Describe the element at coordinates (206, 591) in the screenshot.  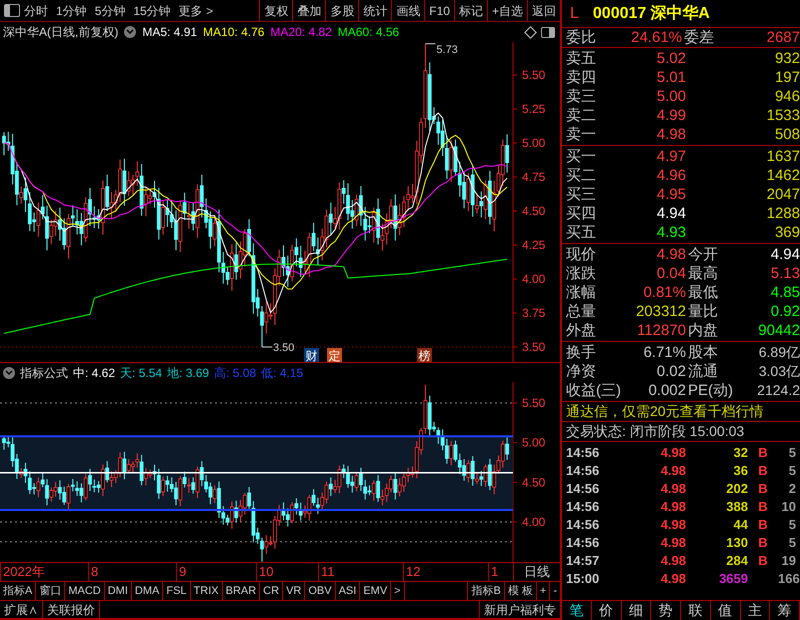
I see `indicator-tab: TRIX` at that location.